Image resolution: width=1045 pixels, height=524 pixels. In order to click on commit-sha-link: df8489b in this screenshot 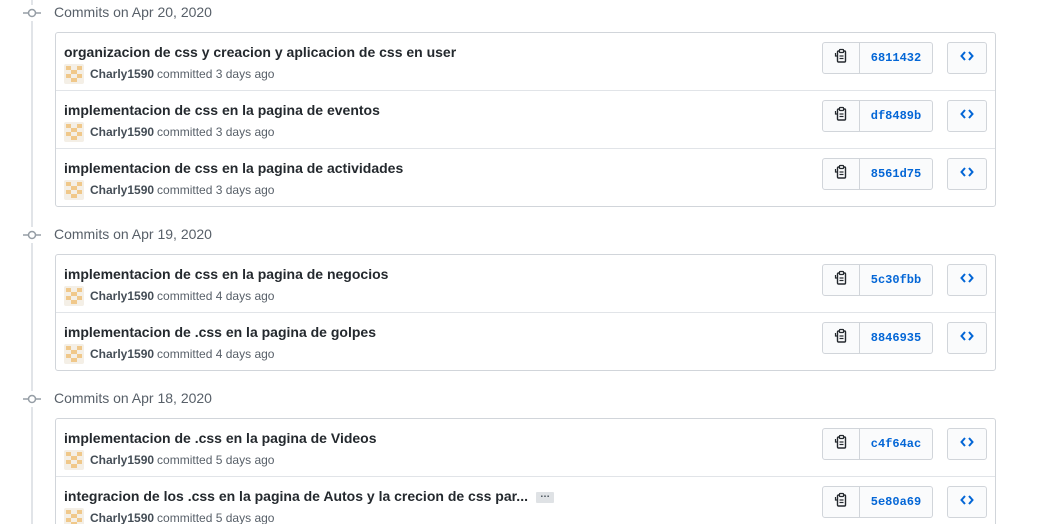, I will do `click(896, 116)`.